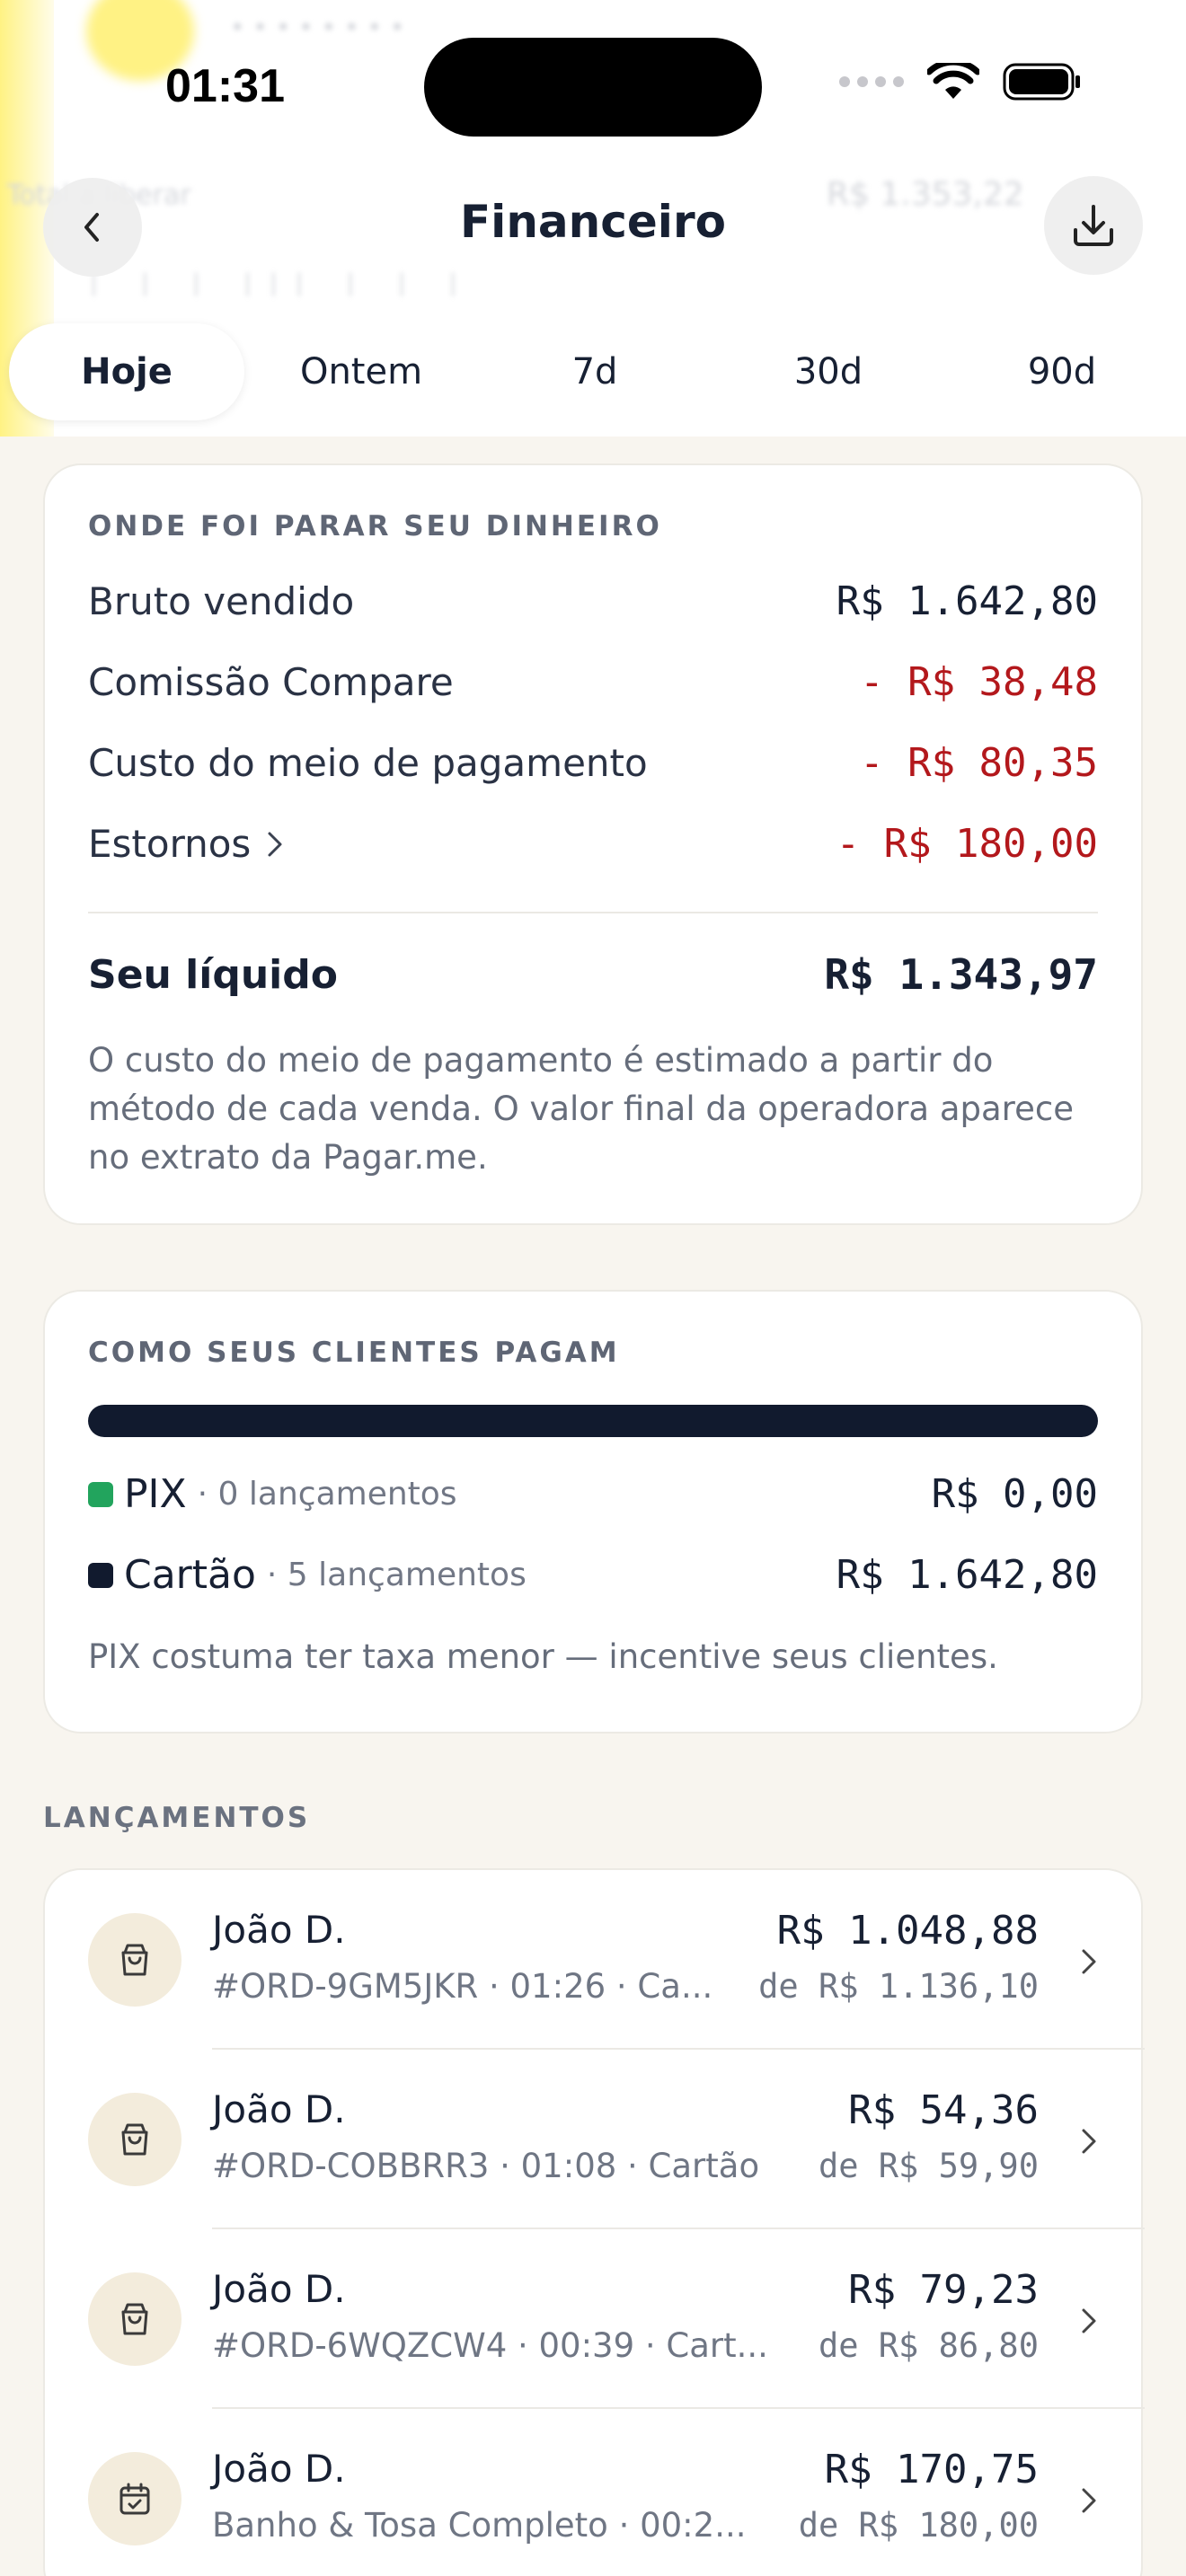  Describe the element at coordinates (871, 81) in the screenshot. I see `cellular-signal-icon` at that location.